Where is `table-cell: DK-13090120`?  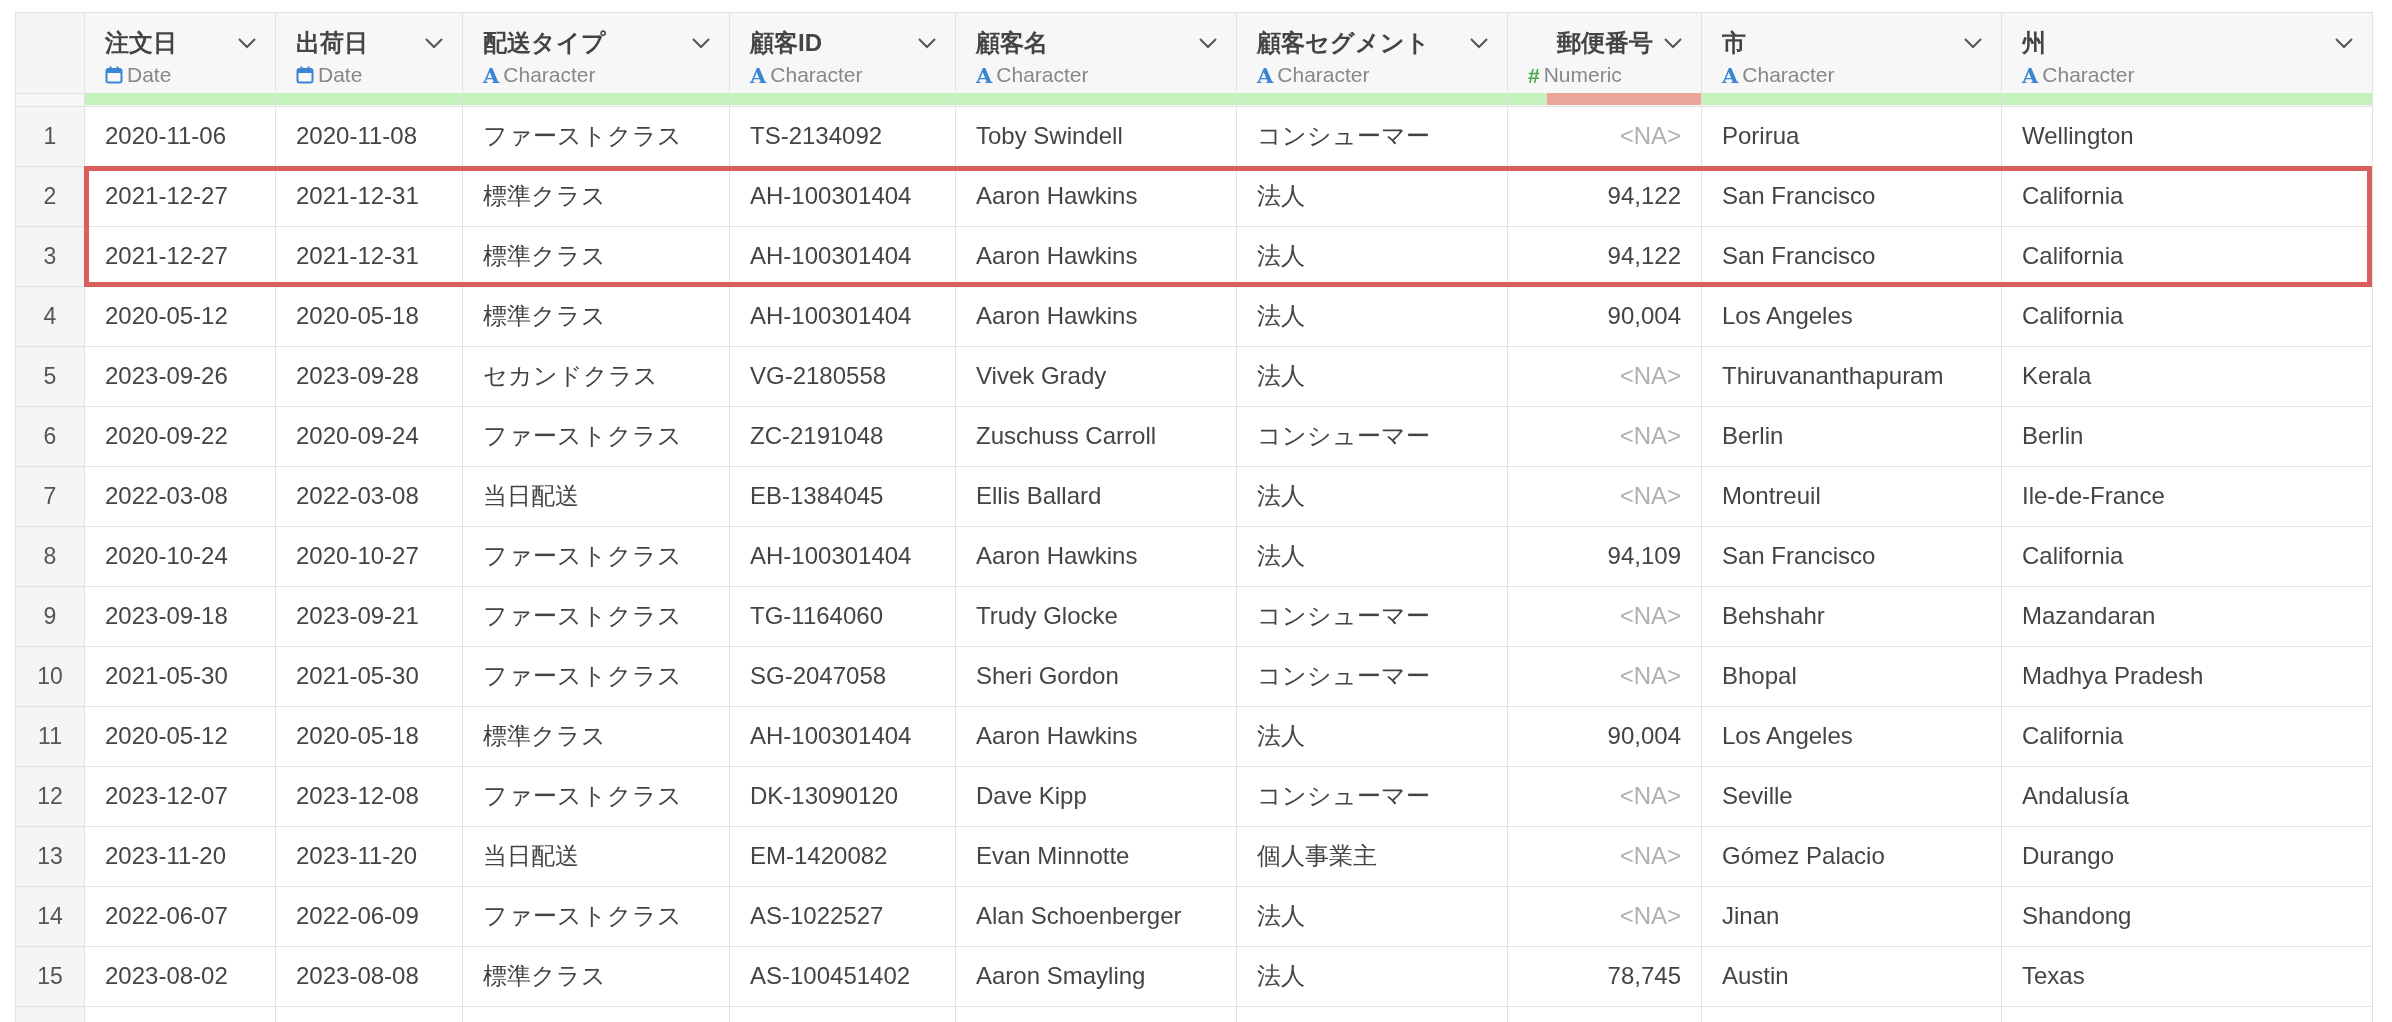
table-cell: DK-13090120 is located at coordinates (842, 796).